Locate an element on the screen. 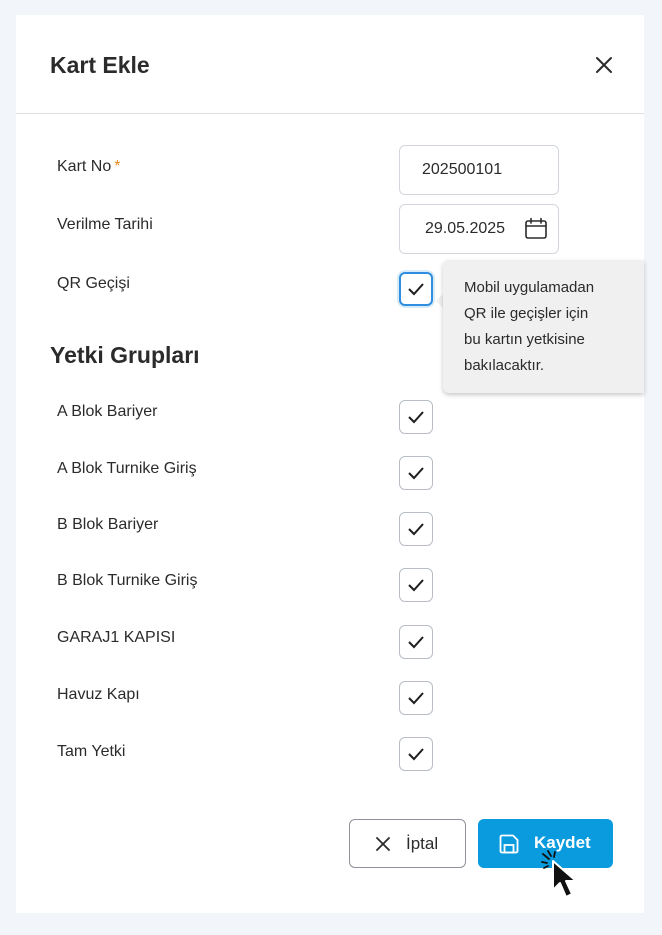  permission-checkbox-a-blok-turnike is located at coordinates (416, 473).